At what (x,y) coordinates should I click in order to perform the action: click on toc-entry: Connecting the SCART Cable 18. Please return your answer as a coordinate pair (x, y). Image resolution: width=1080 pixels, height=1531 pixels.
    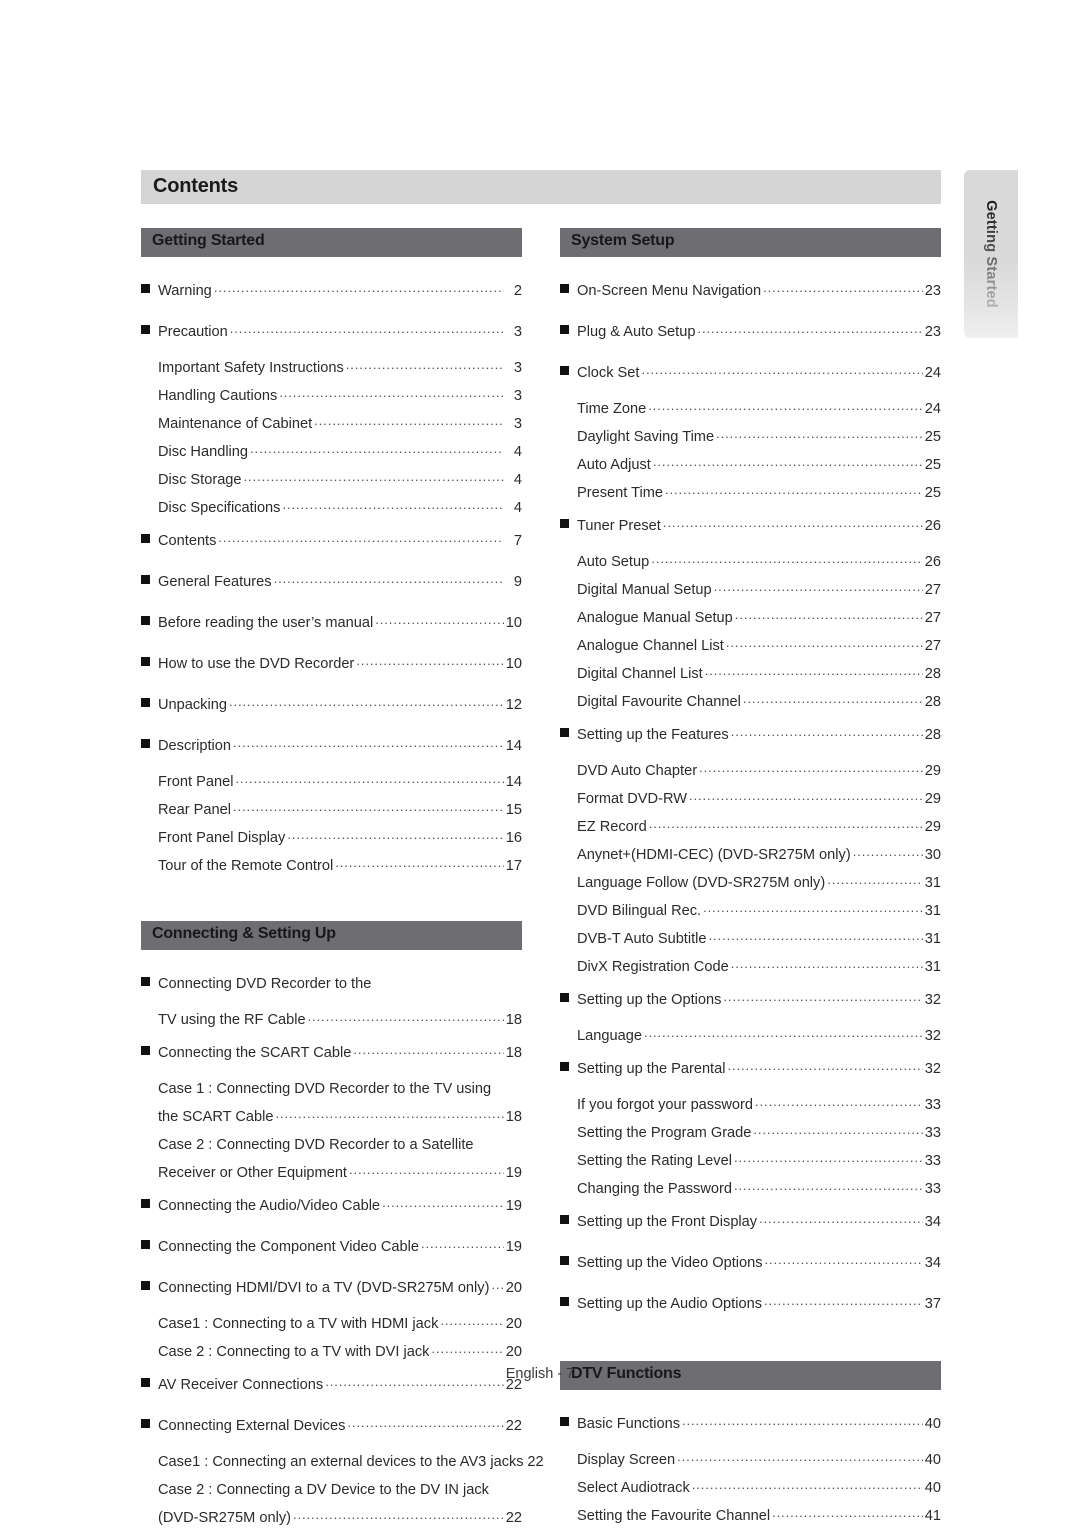
    Looking at the image, I should click on (331, 1053).